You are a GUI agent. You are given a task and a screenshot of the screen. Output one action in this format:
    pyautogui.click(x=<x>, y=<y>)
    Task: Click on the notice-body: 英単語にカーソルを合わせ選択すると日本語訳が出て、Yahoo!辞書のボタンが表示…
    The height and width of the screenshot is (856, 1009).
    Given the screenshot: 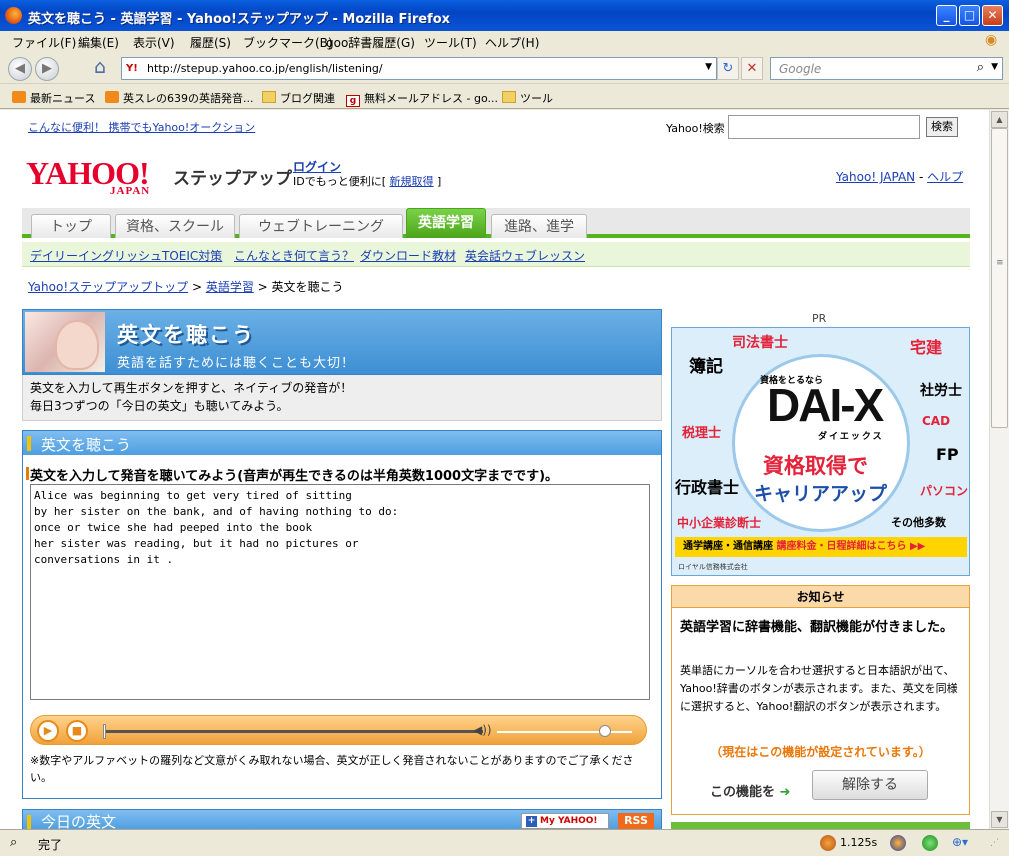 What is the action you would take?
    pyautogui.click(x=819, y=688)
    